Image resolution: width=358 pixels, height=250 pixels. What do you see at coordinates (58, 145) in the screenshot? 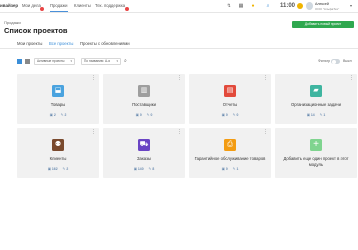
I see `people-icon: ⚉` at bounding box center [58, 145].